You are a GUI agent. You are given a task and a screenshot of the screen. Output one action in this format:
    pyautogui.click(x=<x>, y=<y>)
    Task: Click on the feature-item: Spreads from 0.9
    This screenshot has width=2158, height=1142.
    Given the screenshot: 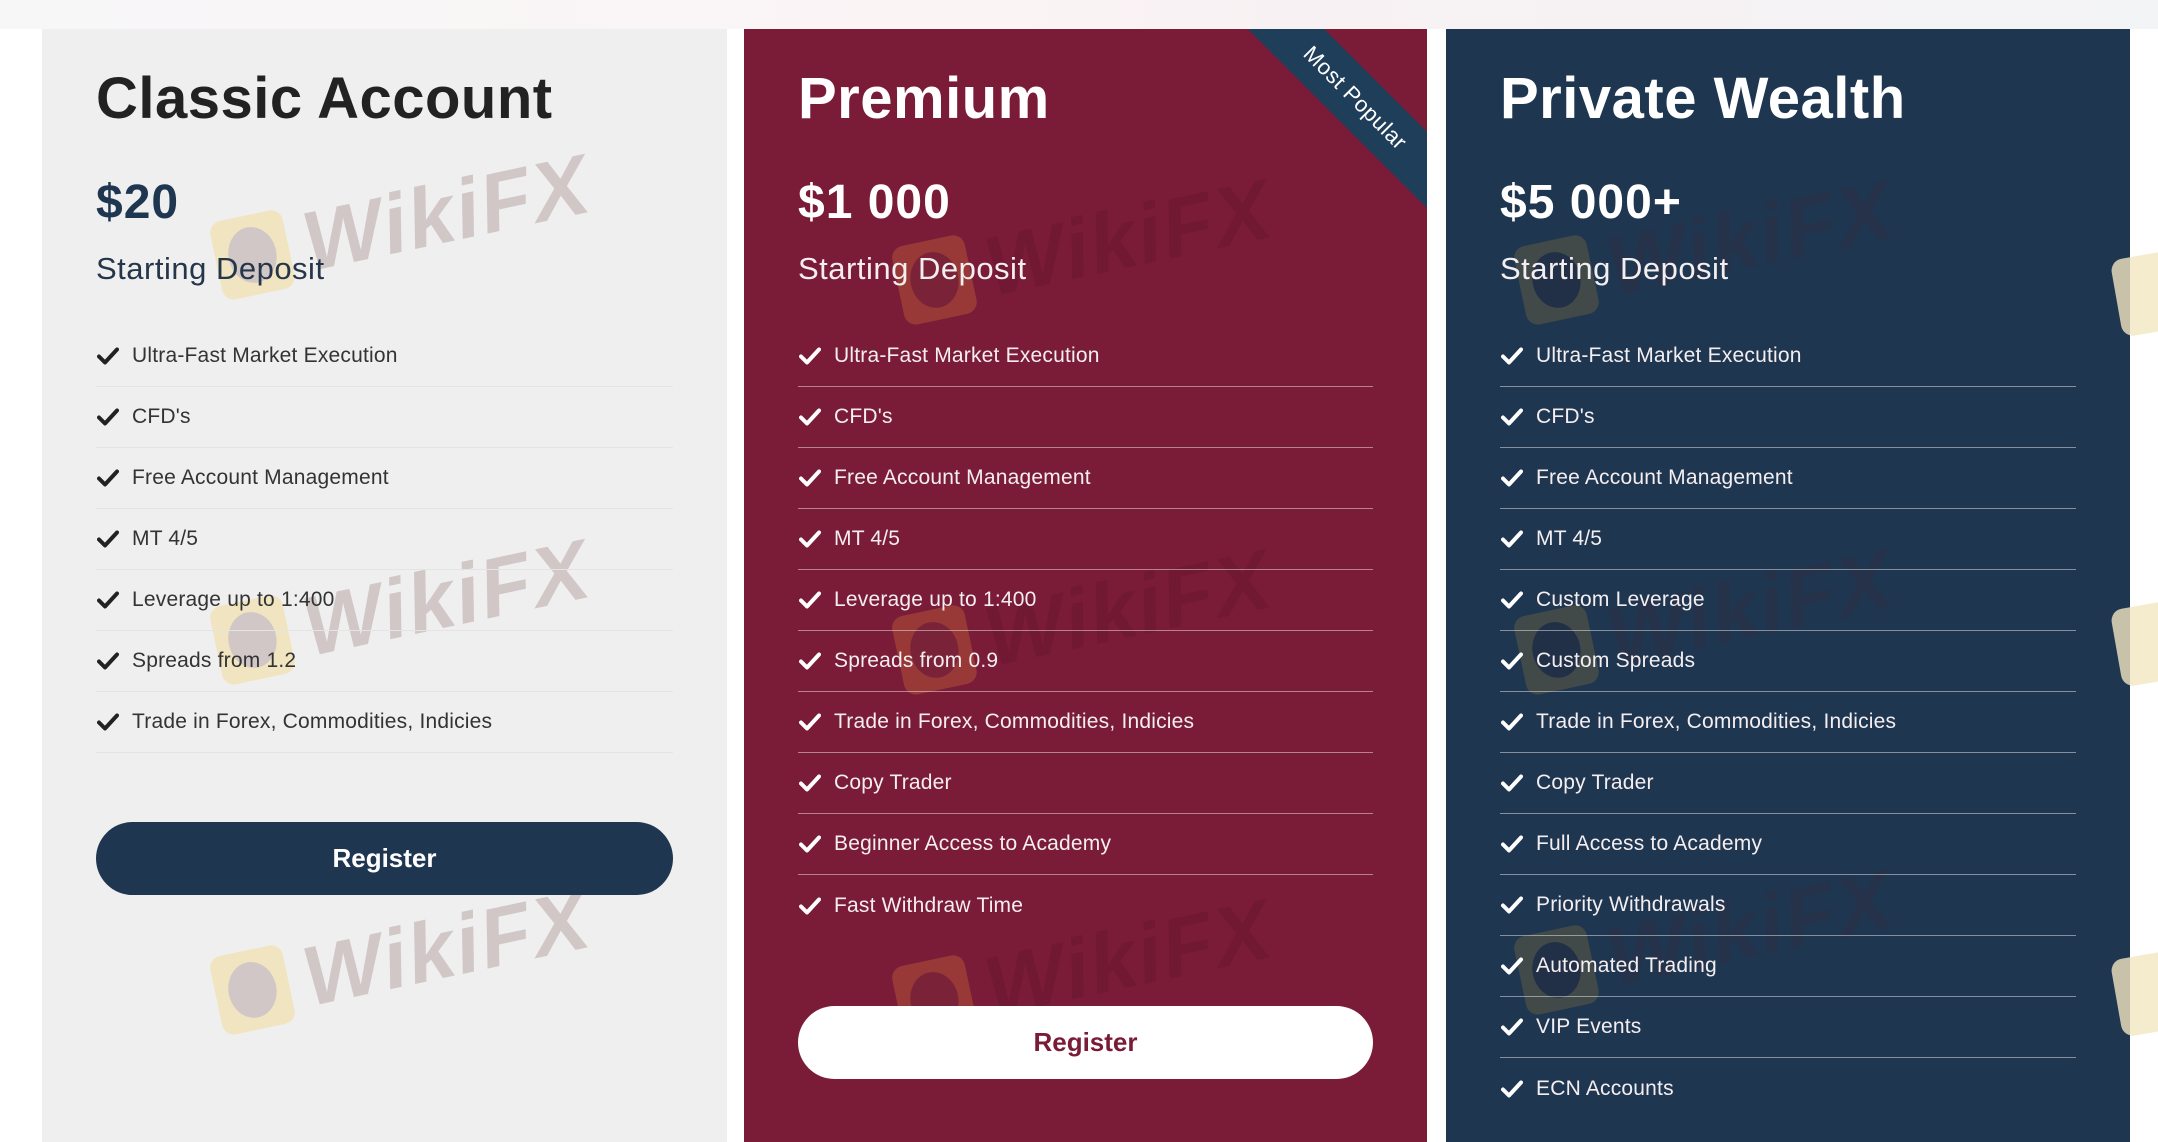 What is the action you would take?
    pyautogui.click(x=1085, y=661)
    